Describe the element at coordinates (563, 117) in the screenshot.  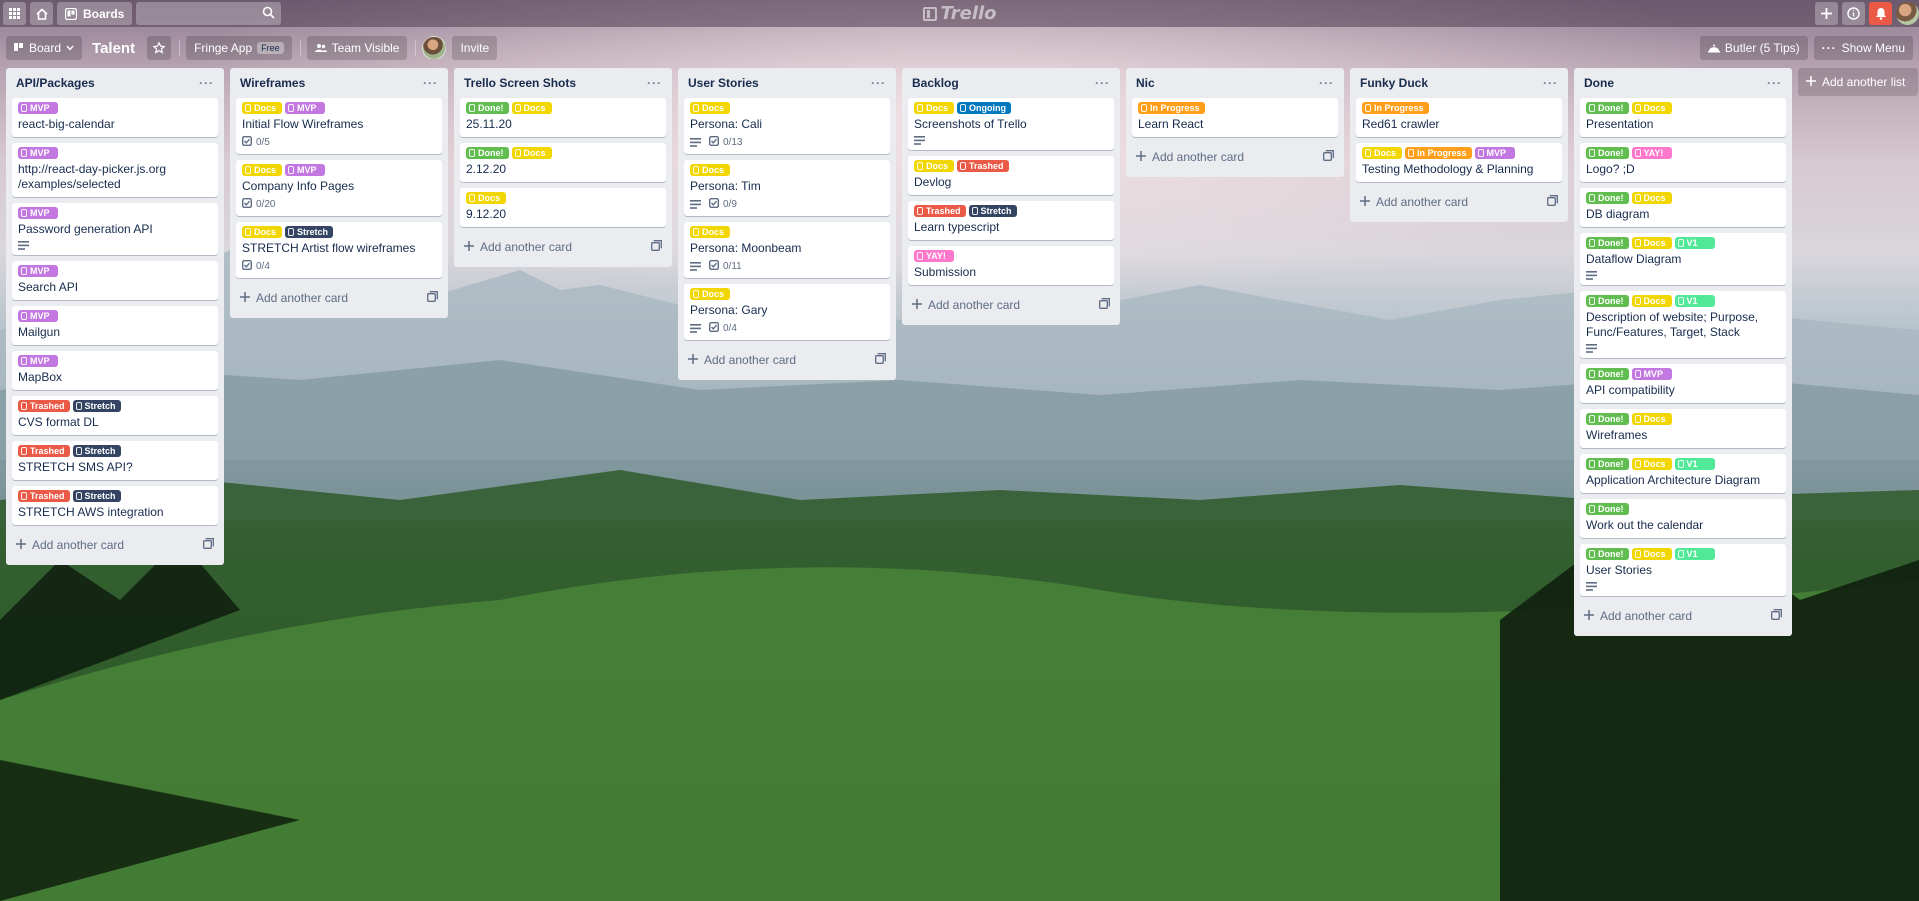
I see `card: Done! Docs 25.11.20` at that location.